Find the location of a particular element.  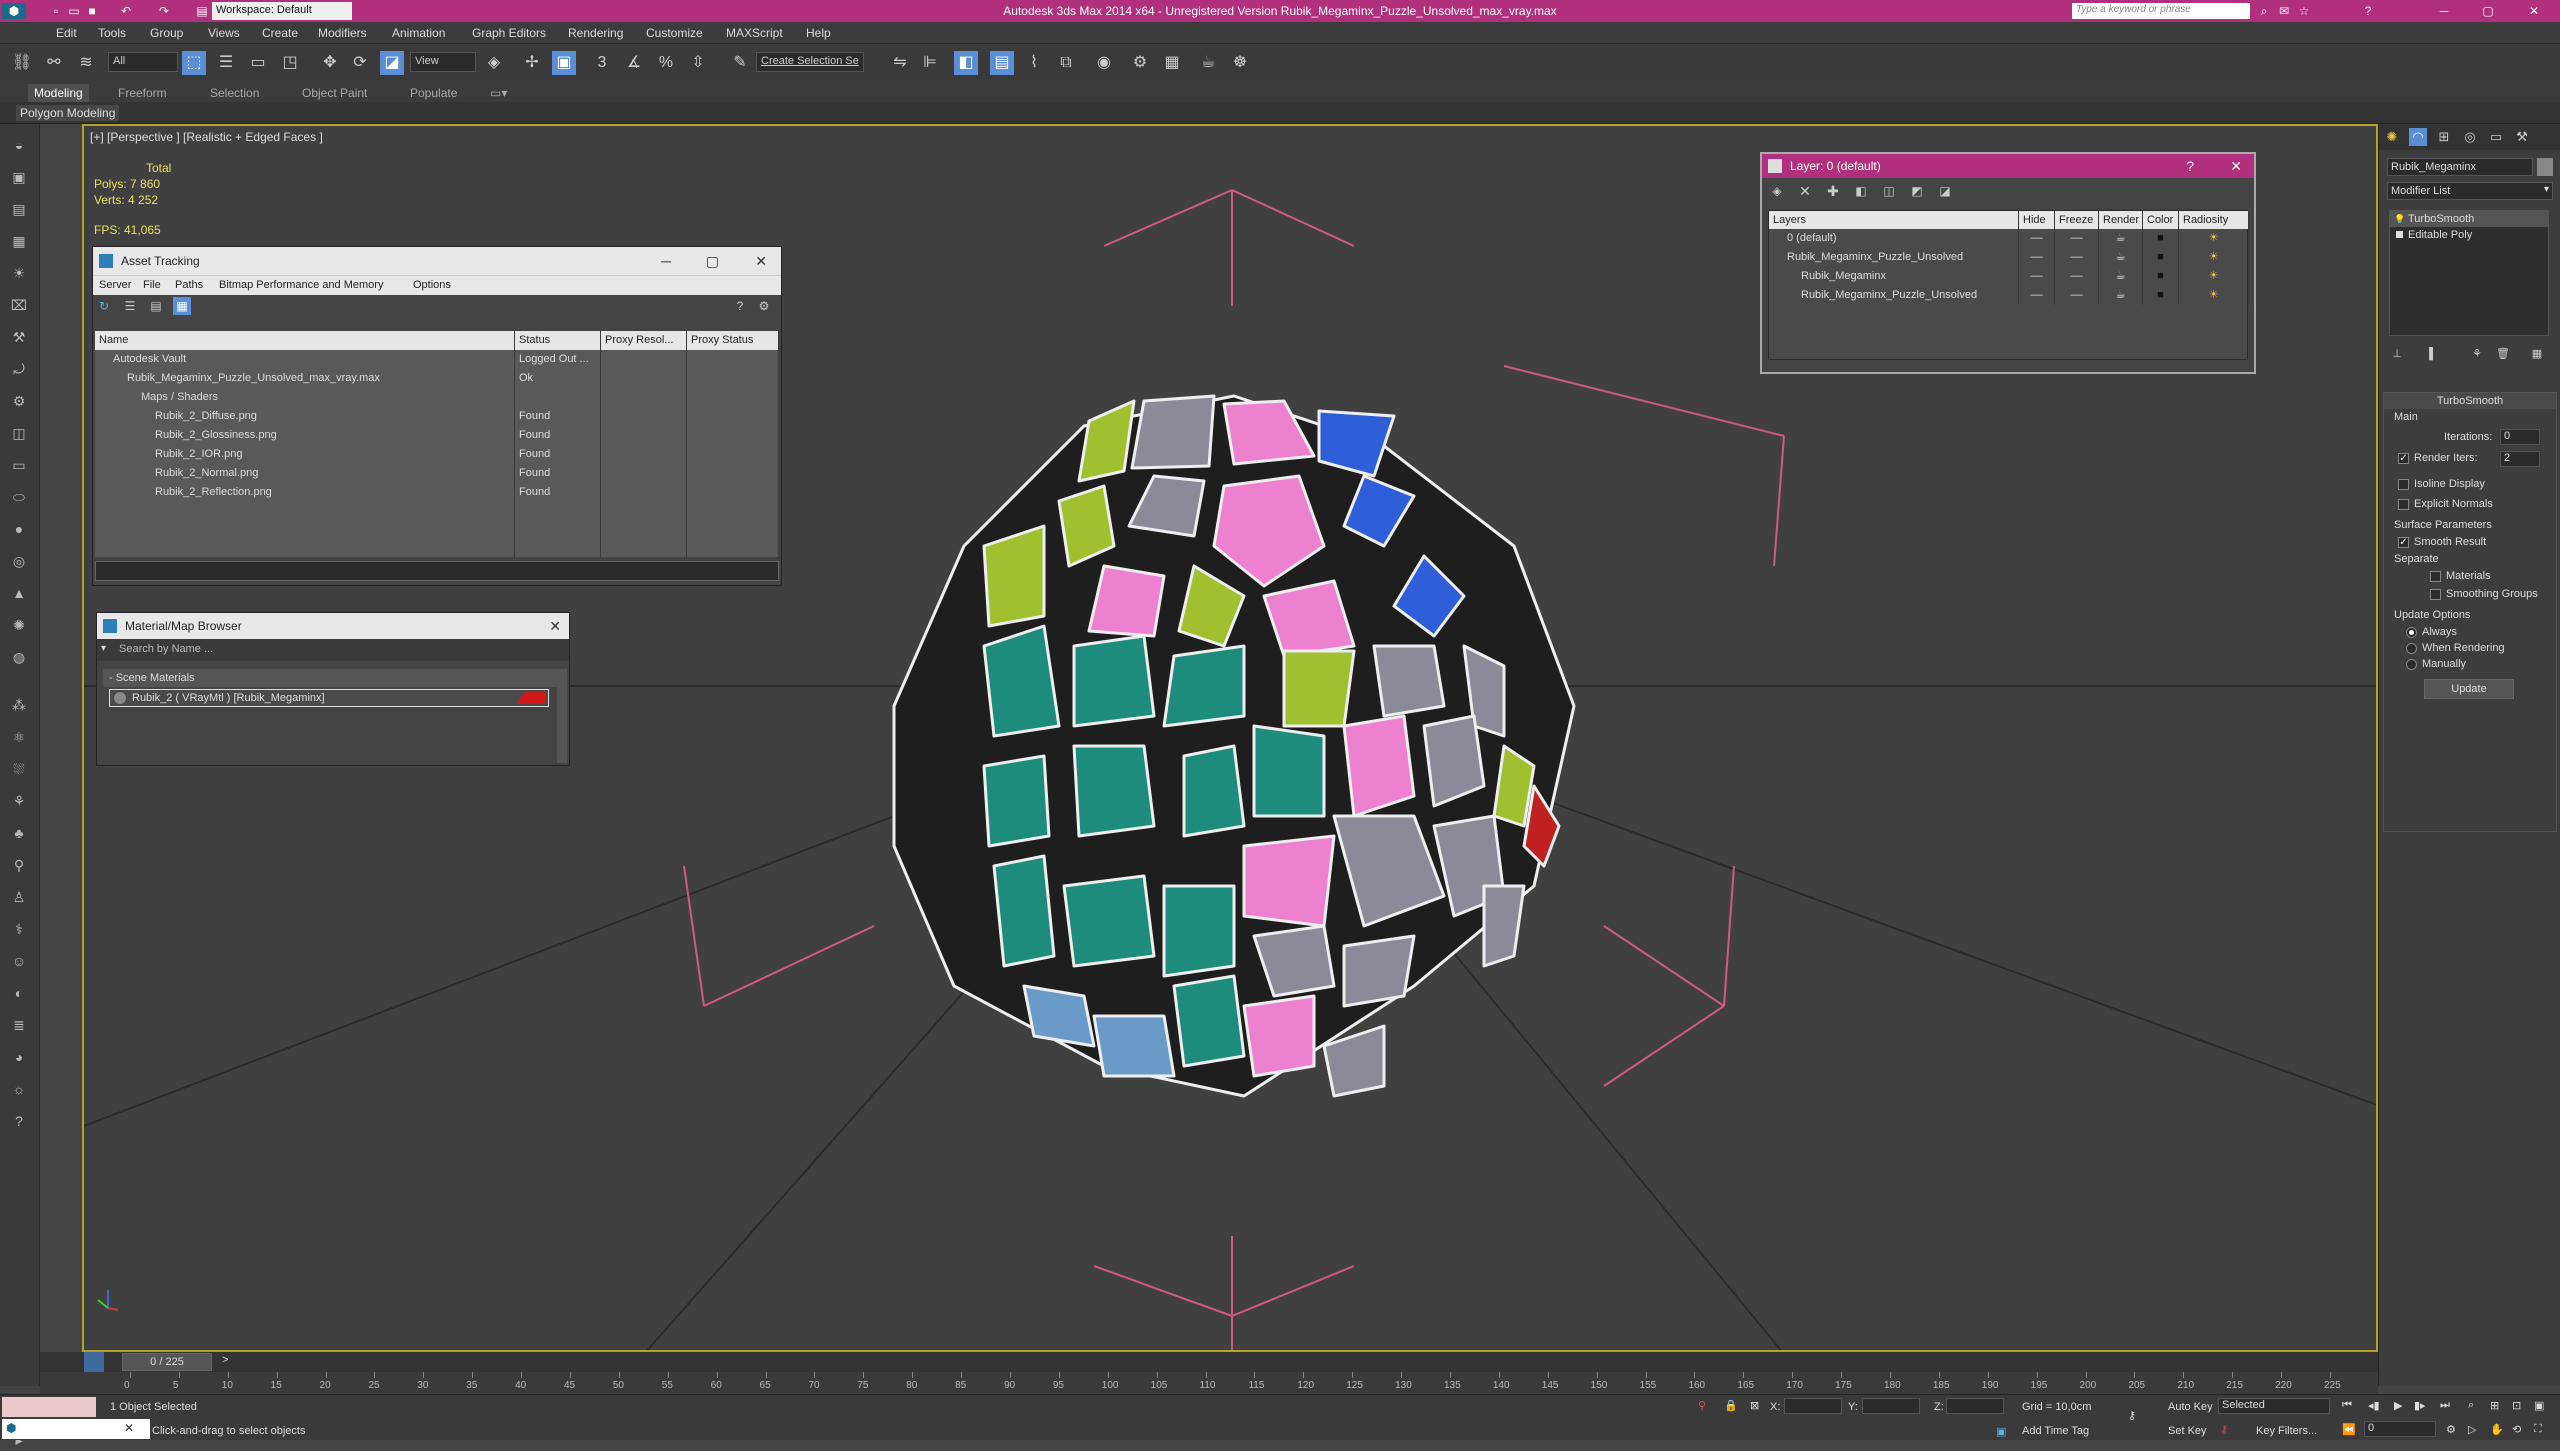

render-production-icon: ☕ is located at coordinates (1208, 63).